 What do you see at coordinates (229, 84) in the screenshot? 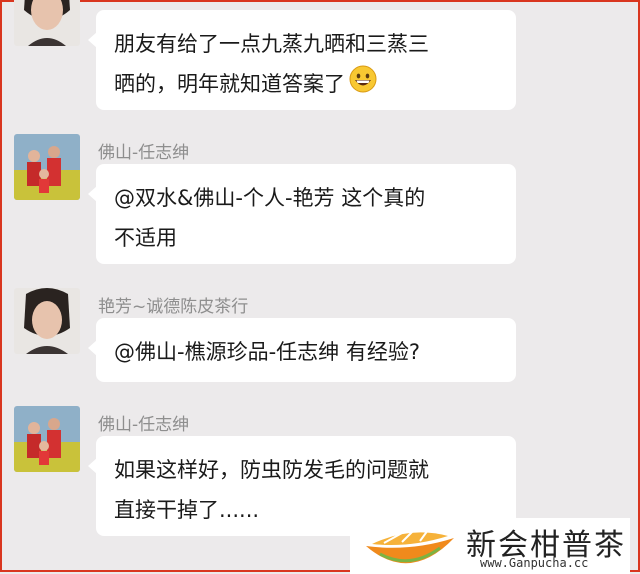
I see `message-text-line: 晒的，明年就知道答案了` at bounding box center [229, 84].